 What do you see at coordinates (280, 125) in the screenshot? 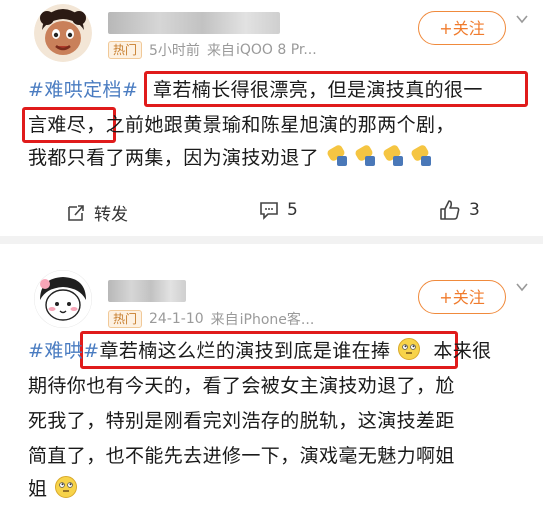
I see `post-text: 之前她跟黄景瑜和陈星旭演的那两个剧，` at bounding box center [280, 125].